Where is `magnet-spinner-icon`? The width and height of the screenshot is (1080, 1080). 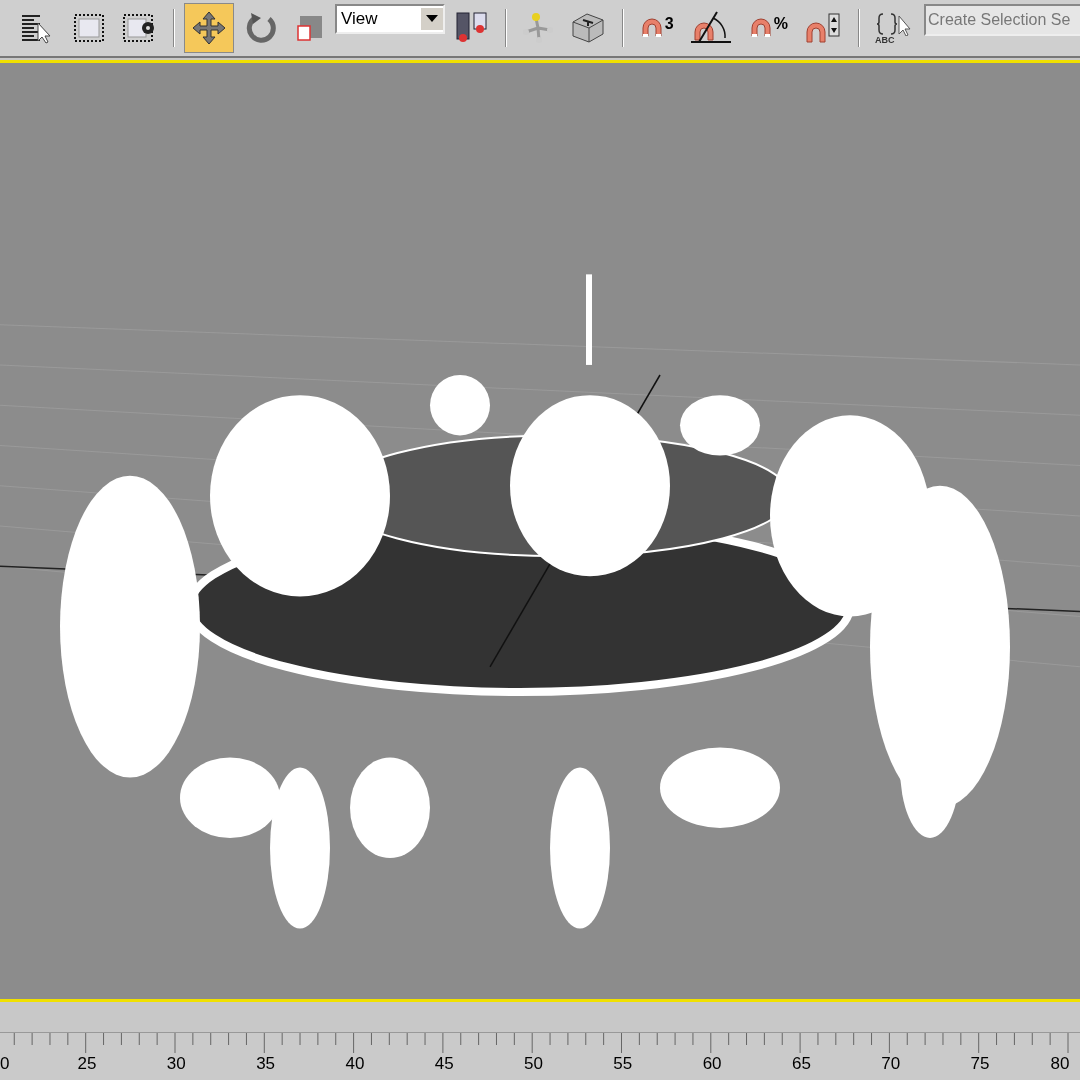
magnet-spinner-icon is located at coordinates (823, 28).